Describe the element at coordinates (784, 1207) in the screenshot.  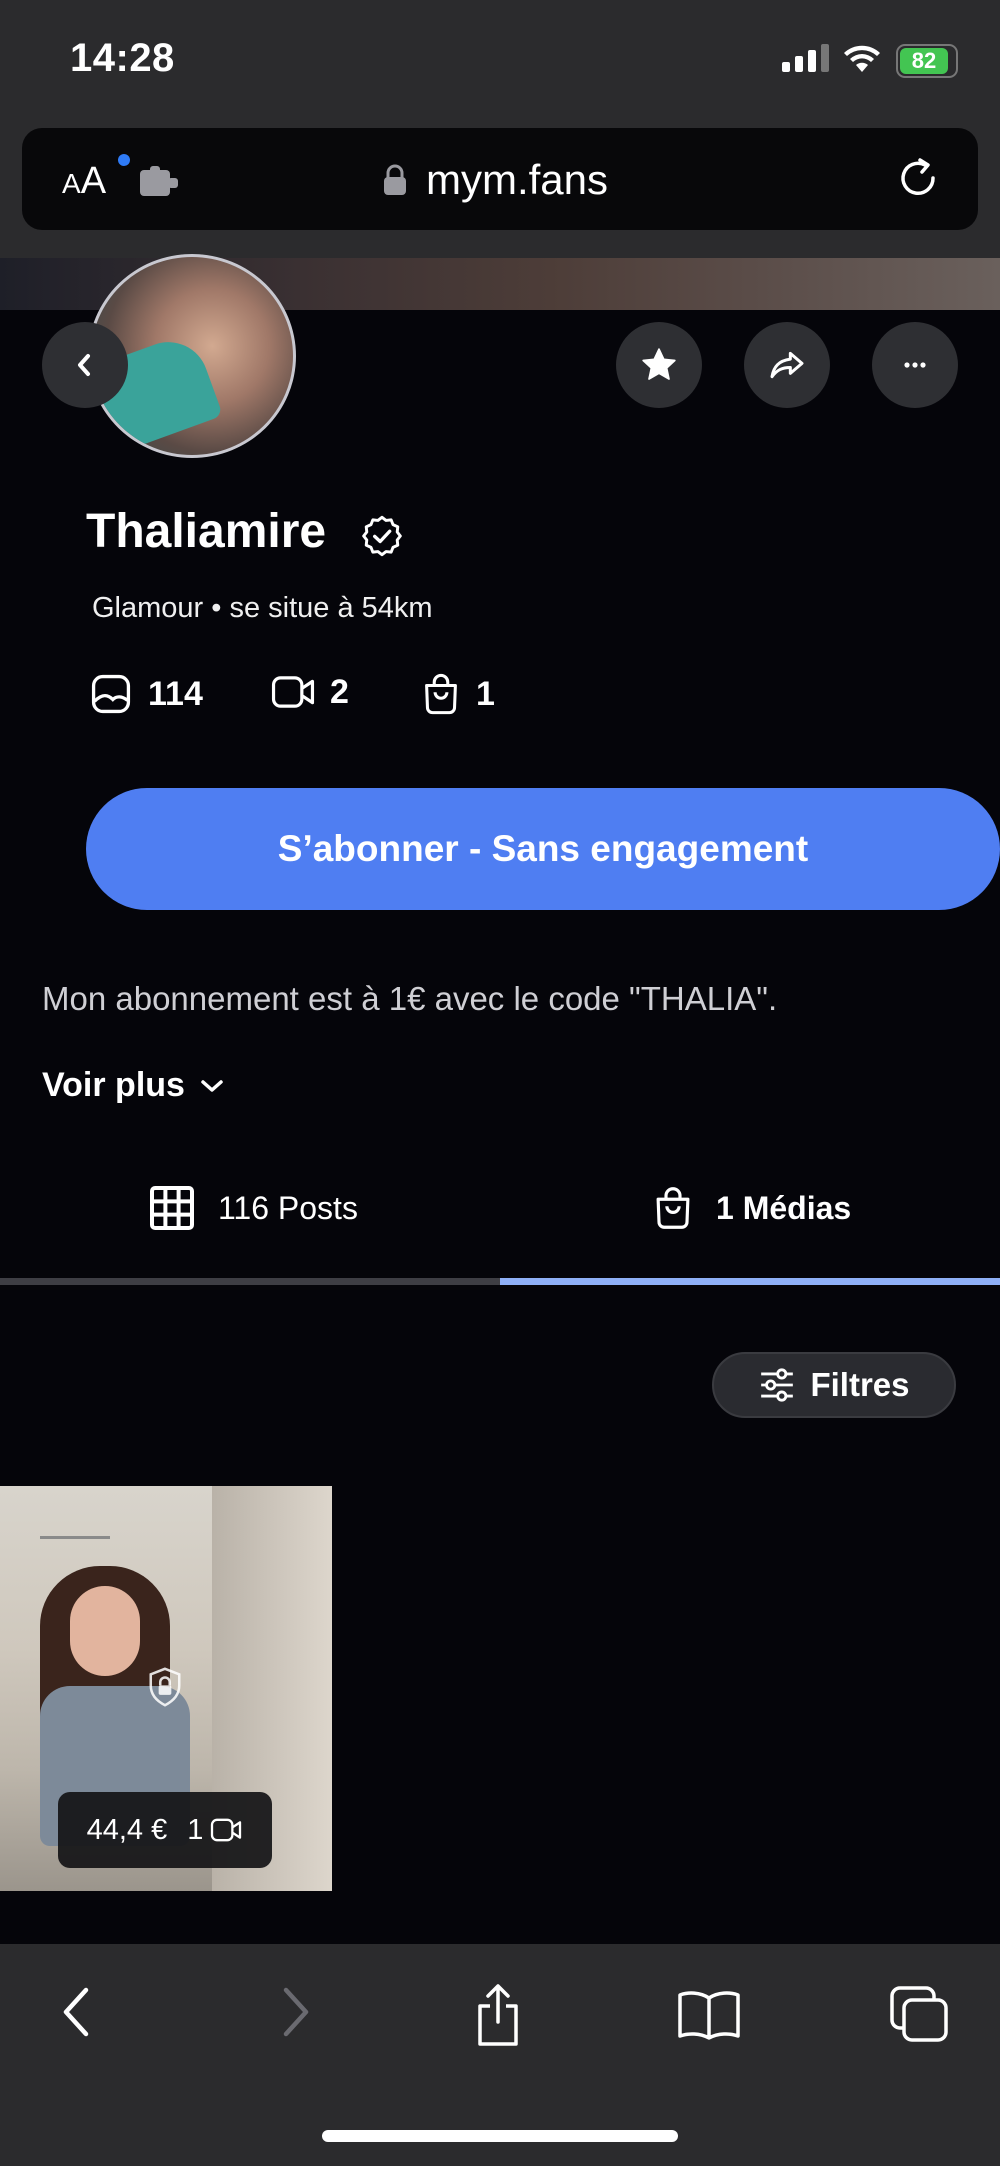
I see `tab-medias-label: 1 Médias` at that location.